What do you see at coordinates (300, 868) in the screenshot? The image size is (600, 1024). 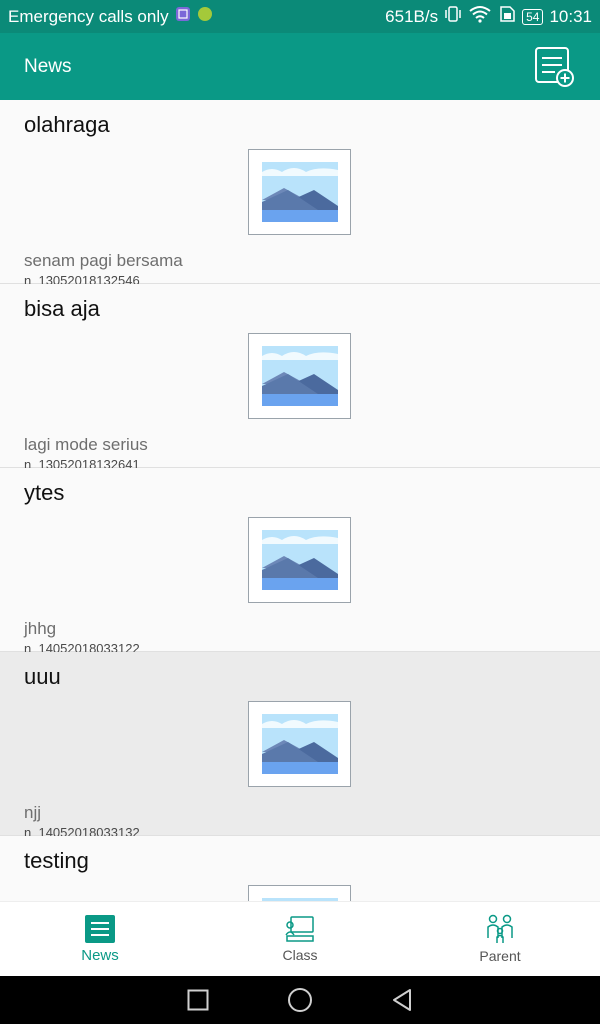 I see `news-item: testing` at bounding box center [300, 868].